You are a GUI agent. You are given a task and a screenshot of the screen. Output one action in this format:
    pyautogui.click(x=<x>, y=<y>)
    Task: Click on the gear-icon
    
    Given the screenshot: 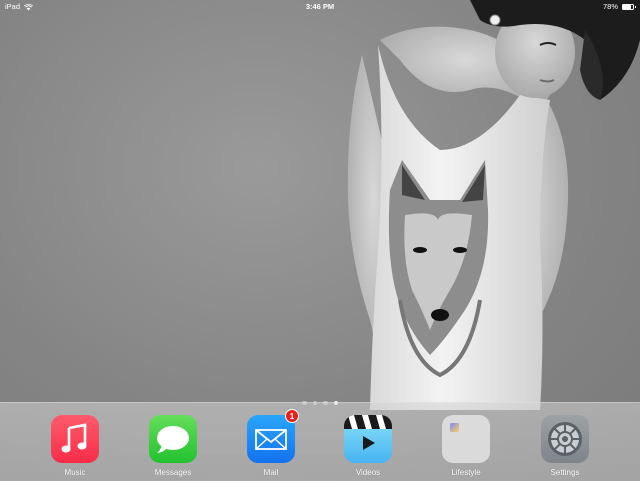 What is the action you would take?
    pyautogui.click(x=565, y=439)
    